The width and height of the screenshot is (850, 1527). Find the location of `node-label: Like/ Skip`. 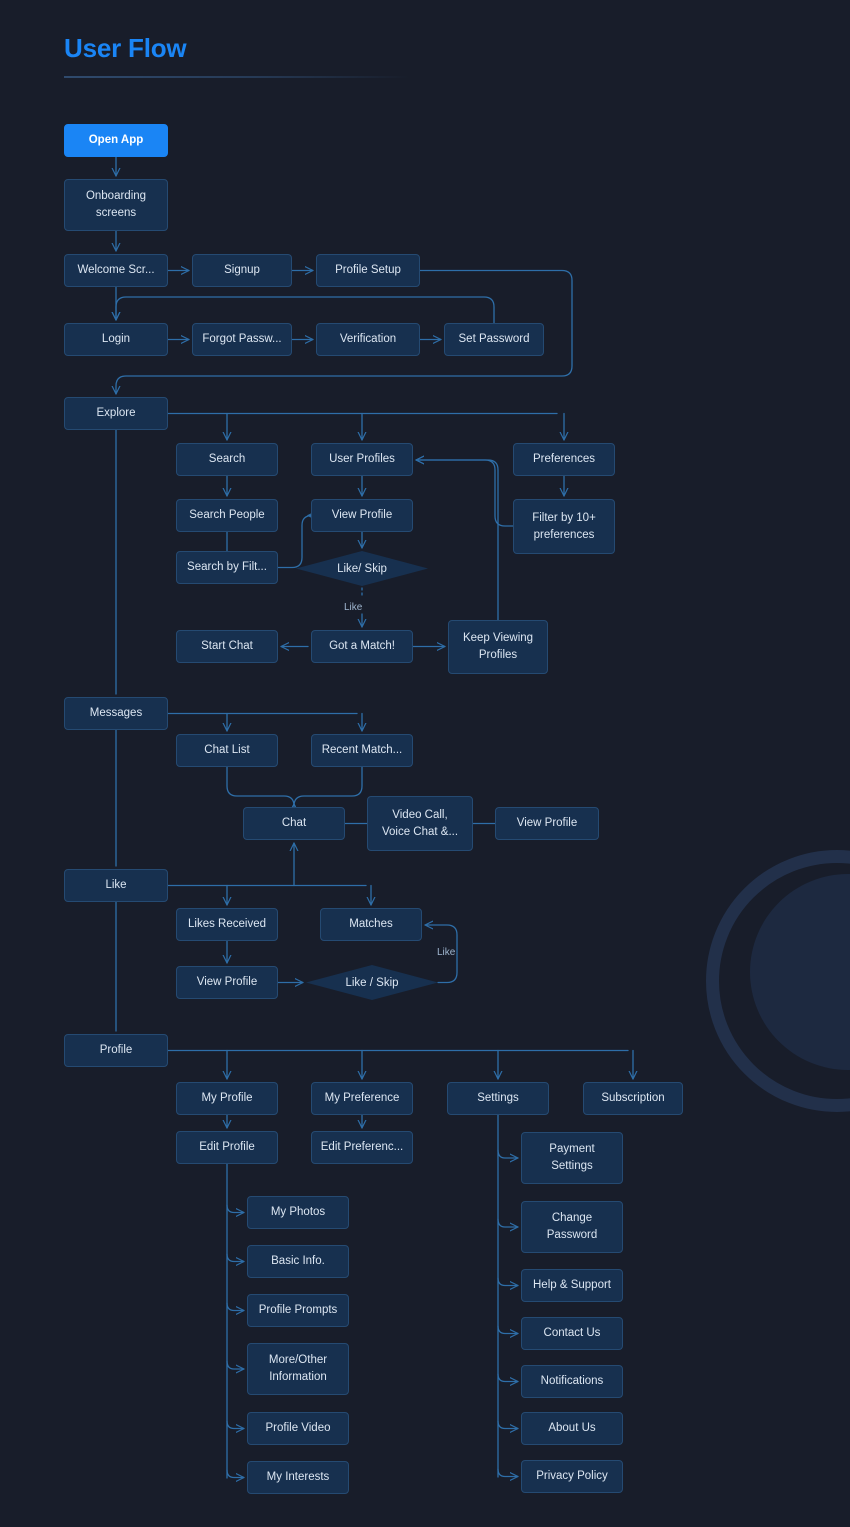

node-label: Like/ Skip is located at coordinates (362, 568).